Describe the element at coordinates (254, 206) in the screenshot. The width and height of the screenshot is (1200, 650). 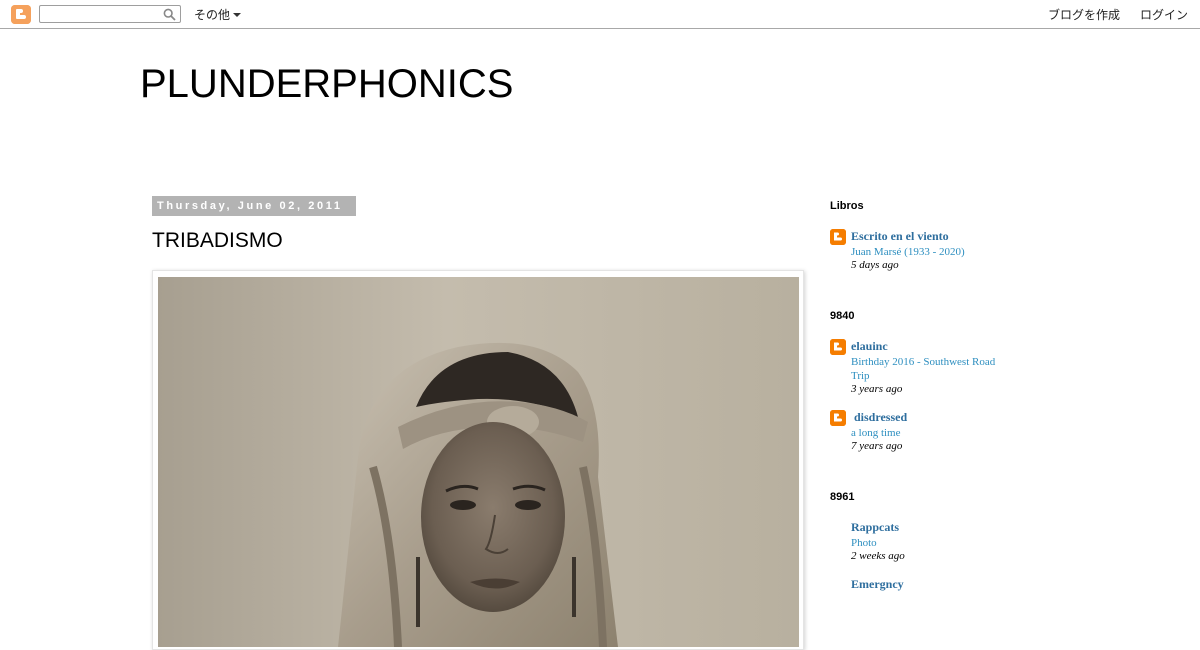
I see `post-date-header: Thursday, June 02, 2011` at that location.